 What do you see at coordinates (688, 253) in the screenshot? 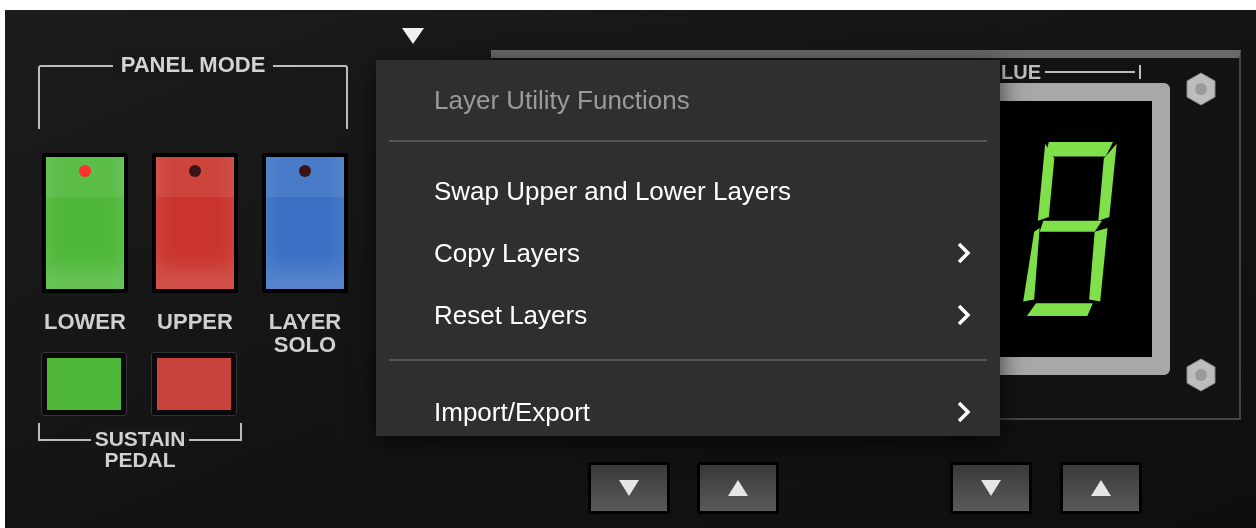
I see `menu-item: Copy Layers` at bounding box center [688, 253].